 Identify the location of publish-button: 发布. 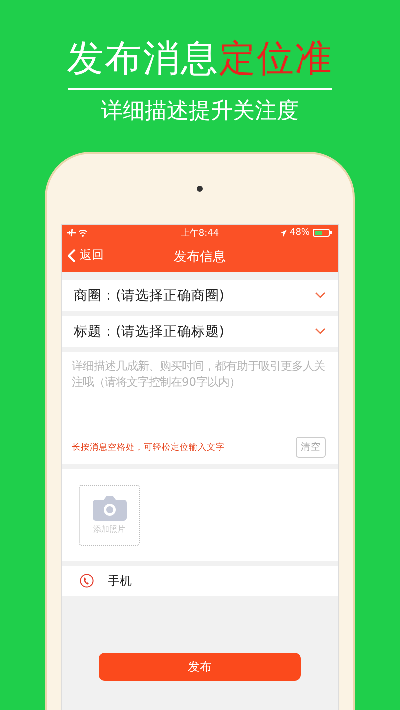
(200, 667).